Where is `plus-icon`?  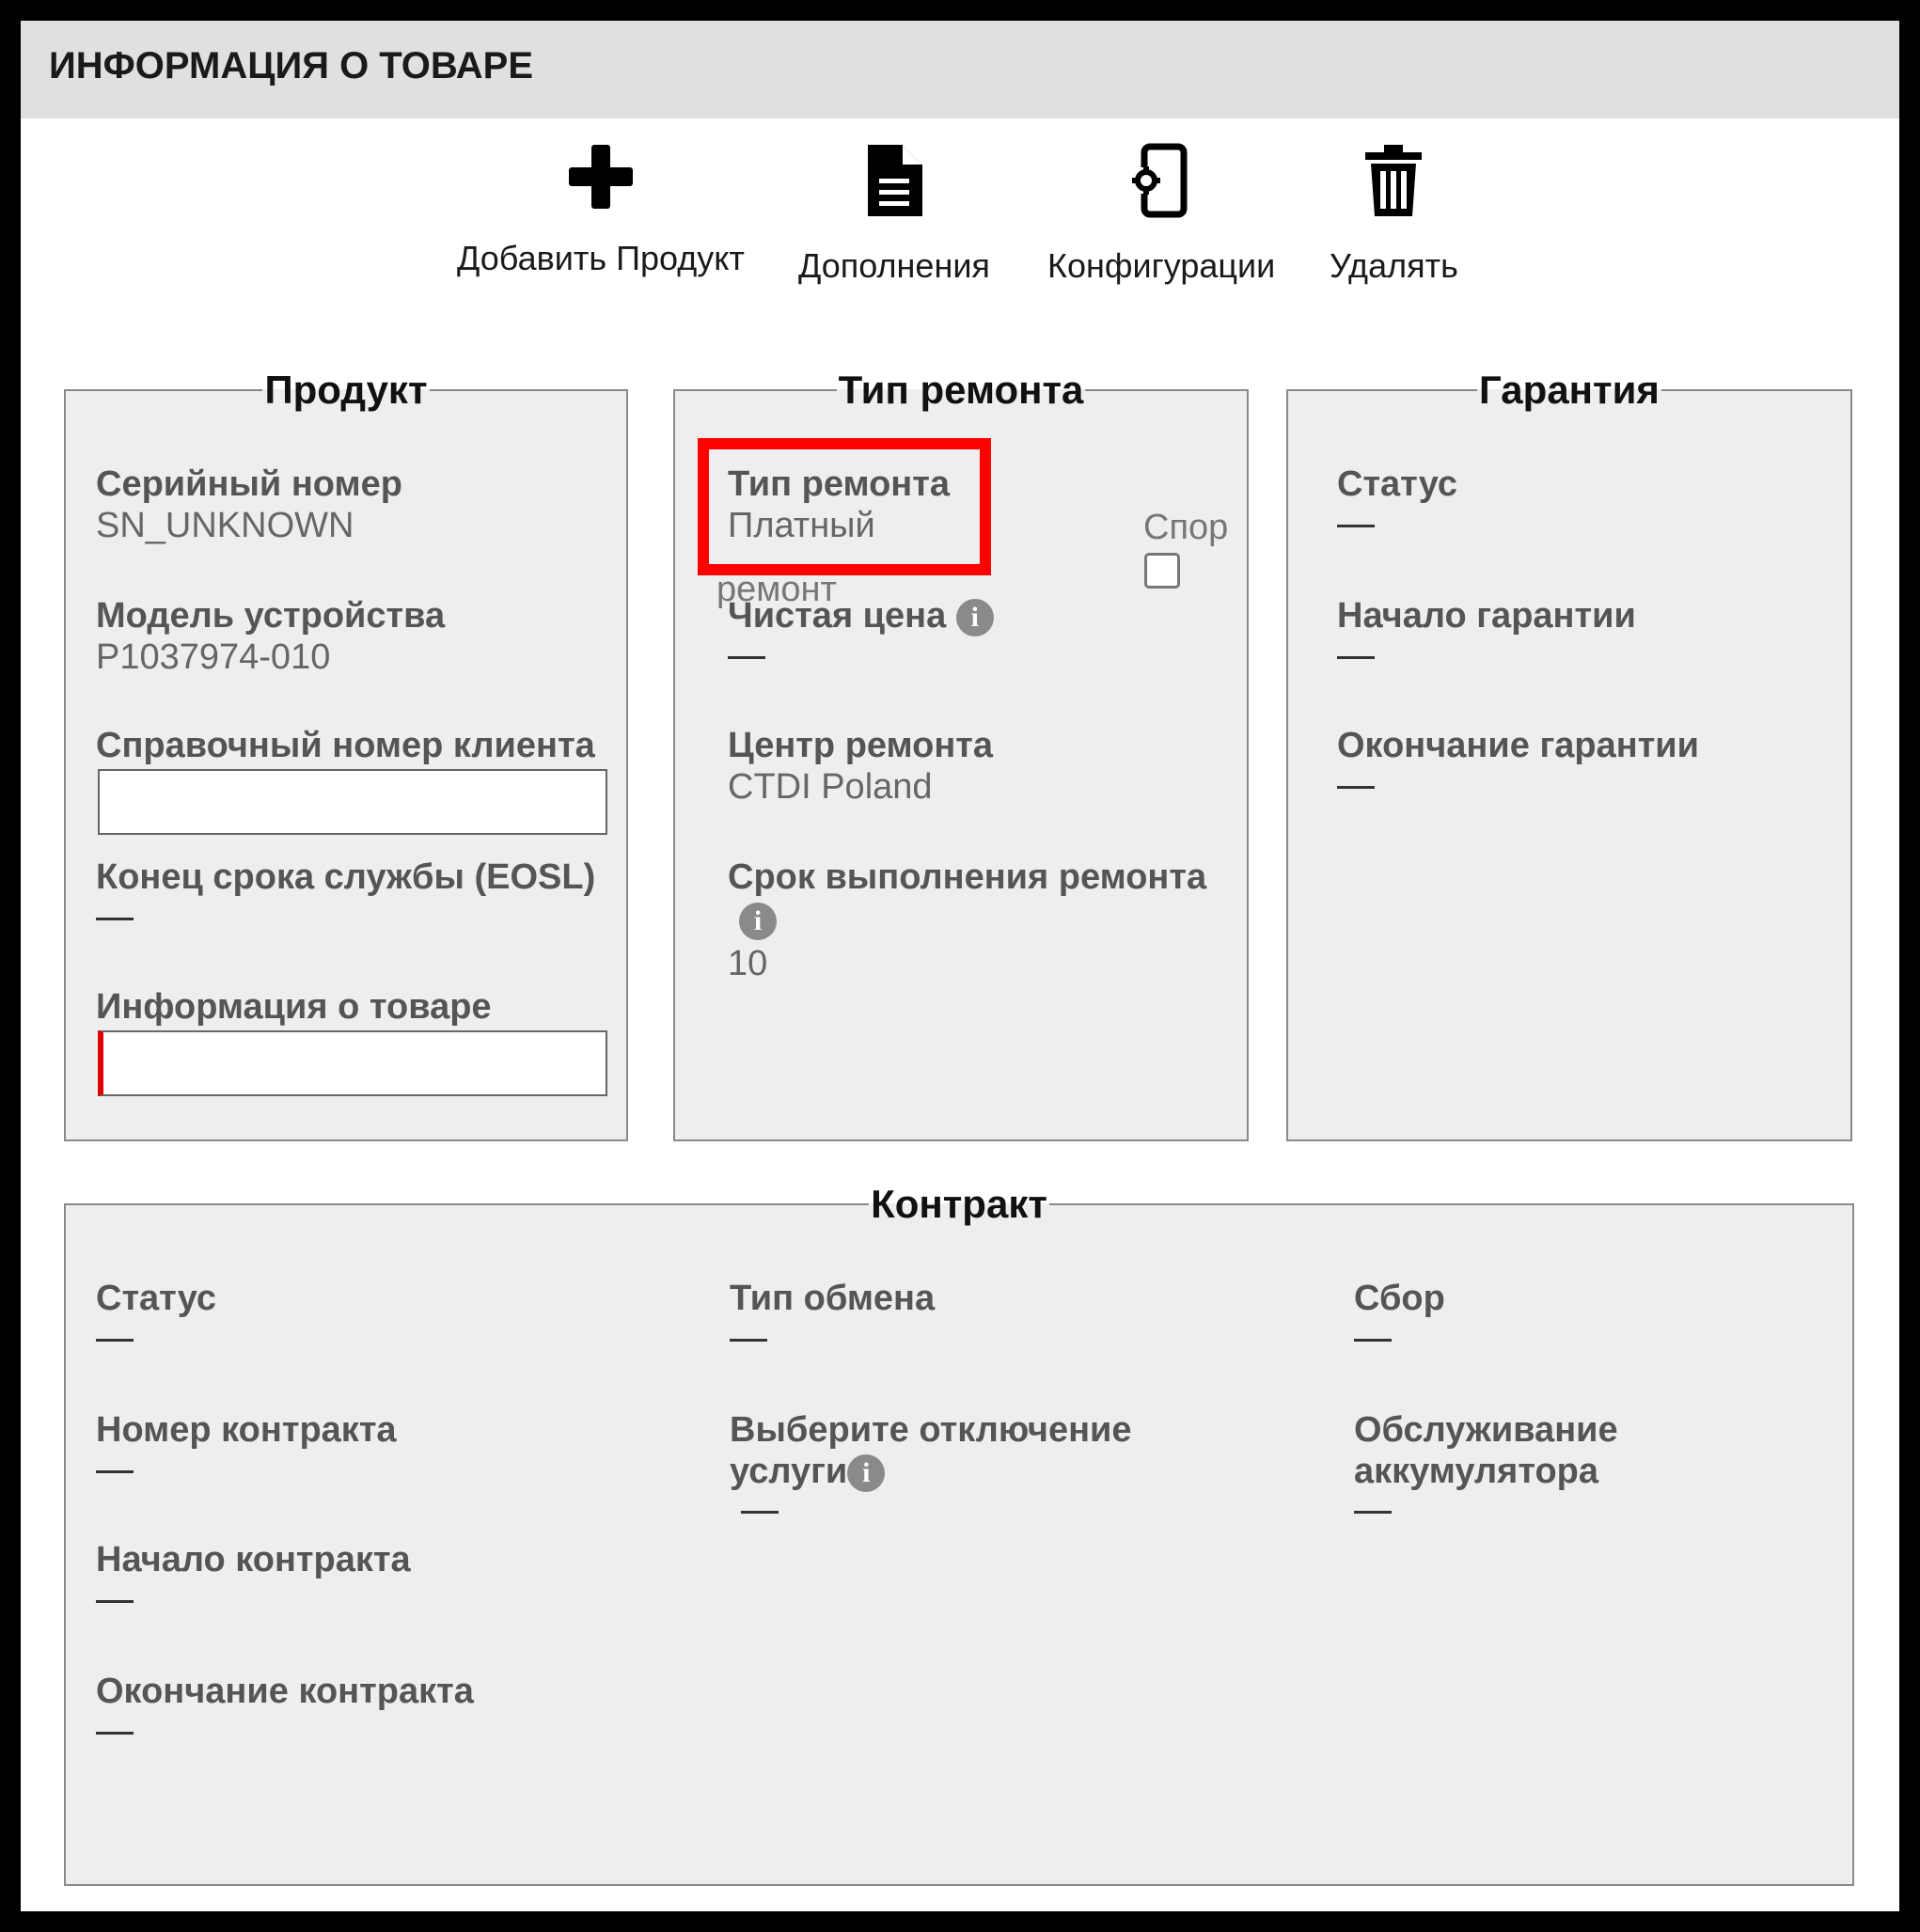 plus-icon is located at coordinates (600, 177).